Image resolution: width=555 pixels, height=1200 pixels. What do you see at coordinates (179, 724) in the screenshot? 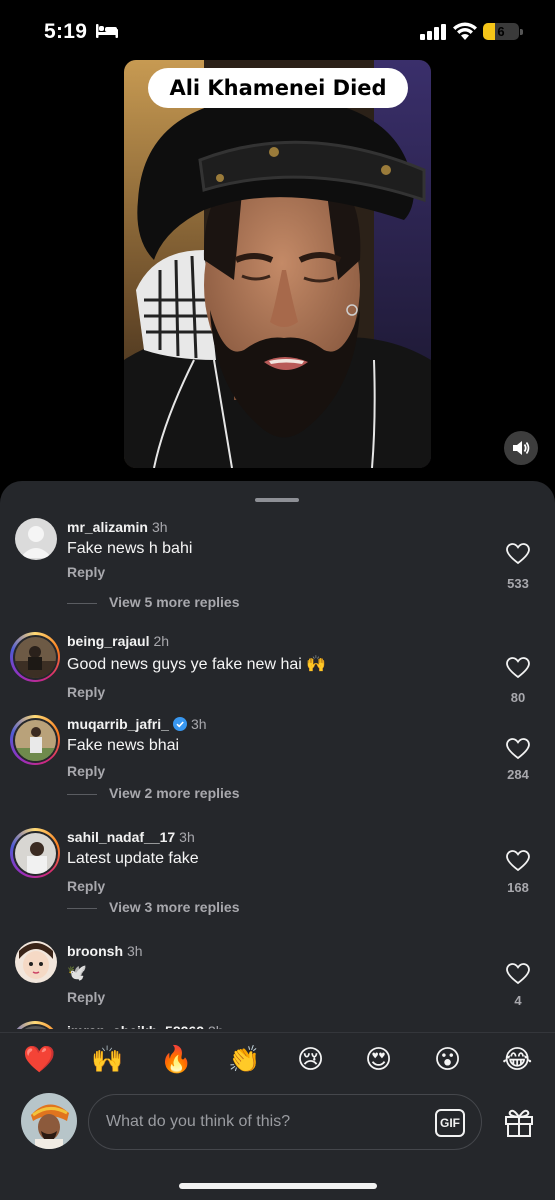
I see `verified-badge-icon` at bounding box center [179, 724].